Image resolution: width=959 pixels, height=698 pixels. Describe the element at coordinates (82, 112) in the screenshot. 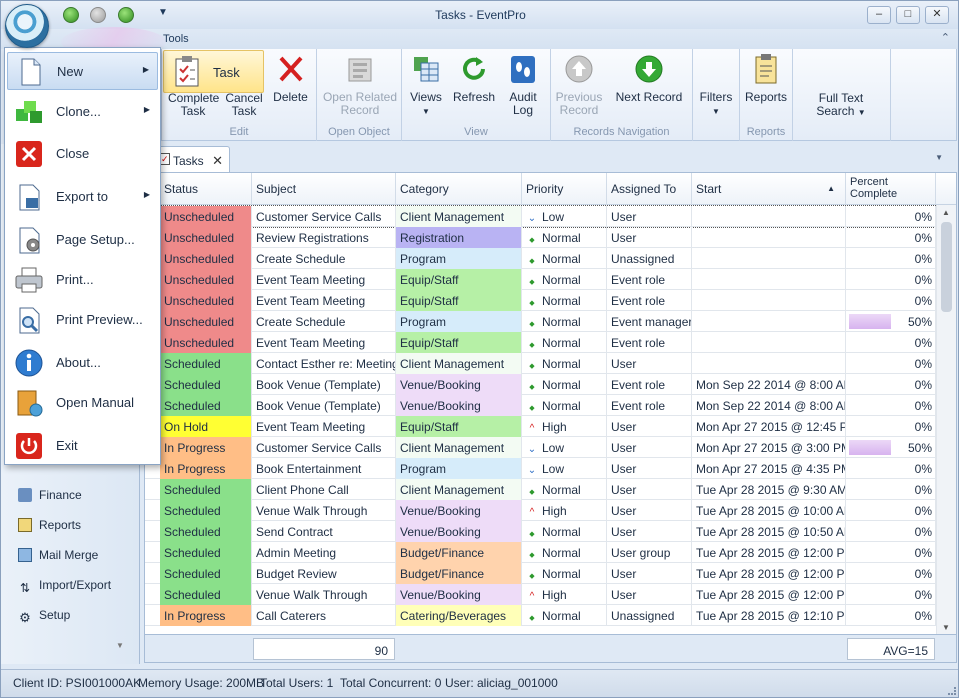

I see `menu-item-clone: Clone... ▶` at that location.